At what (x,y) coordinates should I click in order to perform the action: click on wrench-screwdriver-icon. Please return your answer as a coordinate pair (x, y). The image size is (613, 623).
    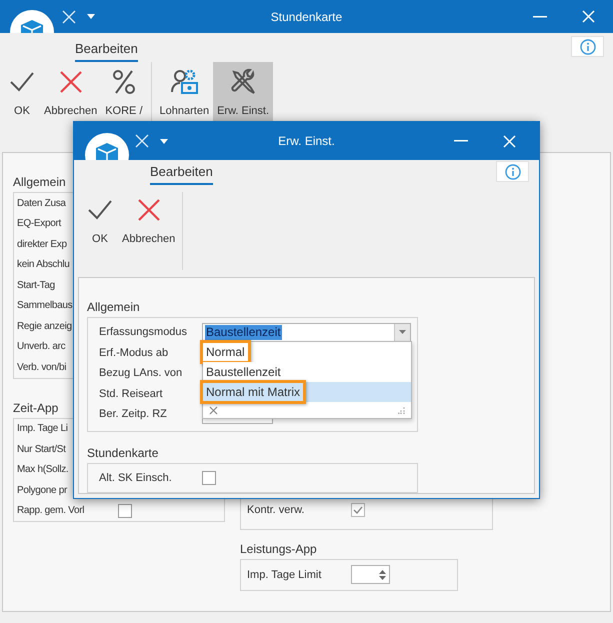
    Looking at the image, I should click on (243, 82).